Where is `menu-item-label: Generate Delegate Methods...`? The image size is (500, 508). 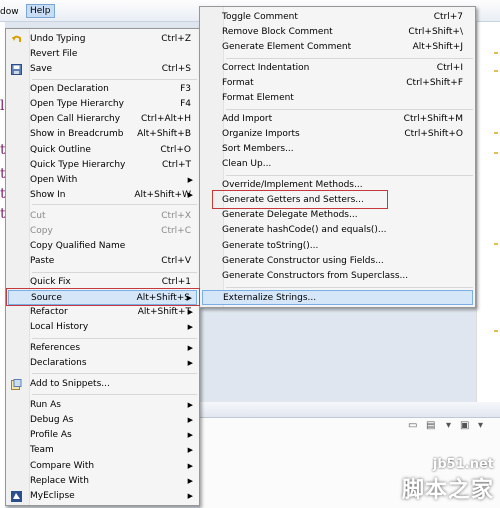
menu-item-label: Generate Delegate Methods... is located at coordinates (290, 215).